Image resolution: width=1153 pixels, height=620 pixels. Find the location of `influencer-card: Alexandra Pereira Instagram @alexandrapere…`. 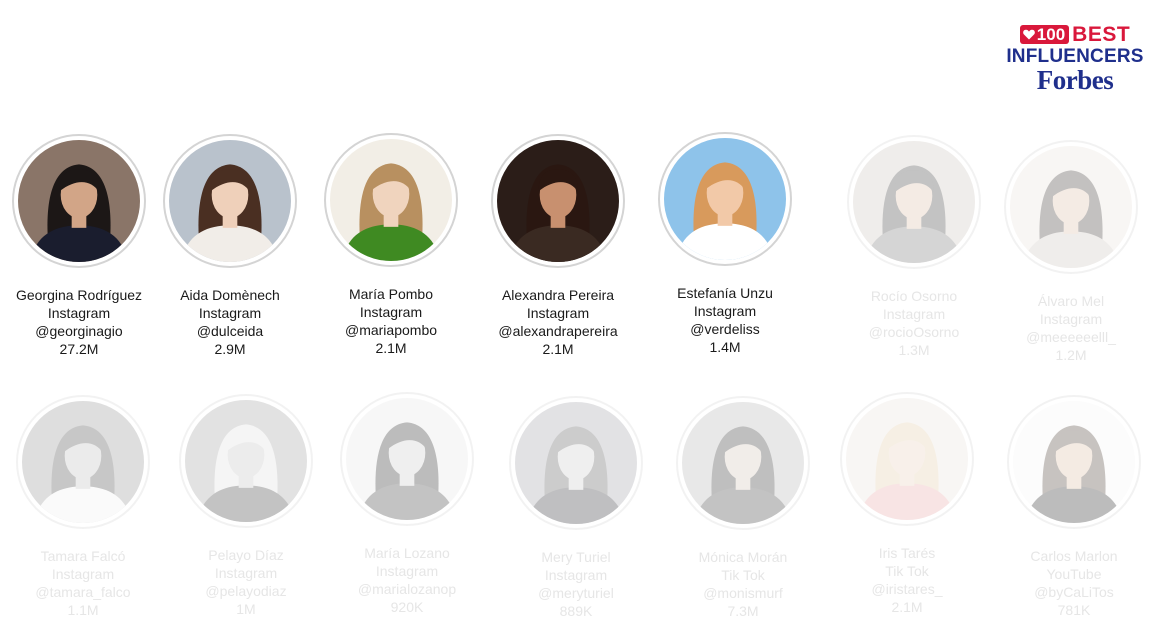

influencer-card: Alexandra Pereira Instagram @alexandrapere… is located at coordinates (558, 246).